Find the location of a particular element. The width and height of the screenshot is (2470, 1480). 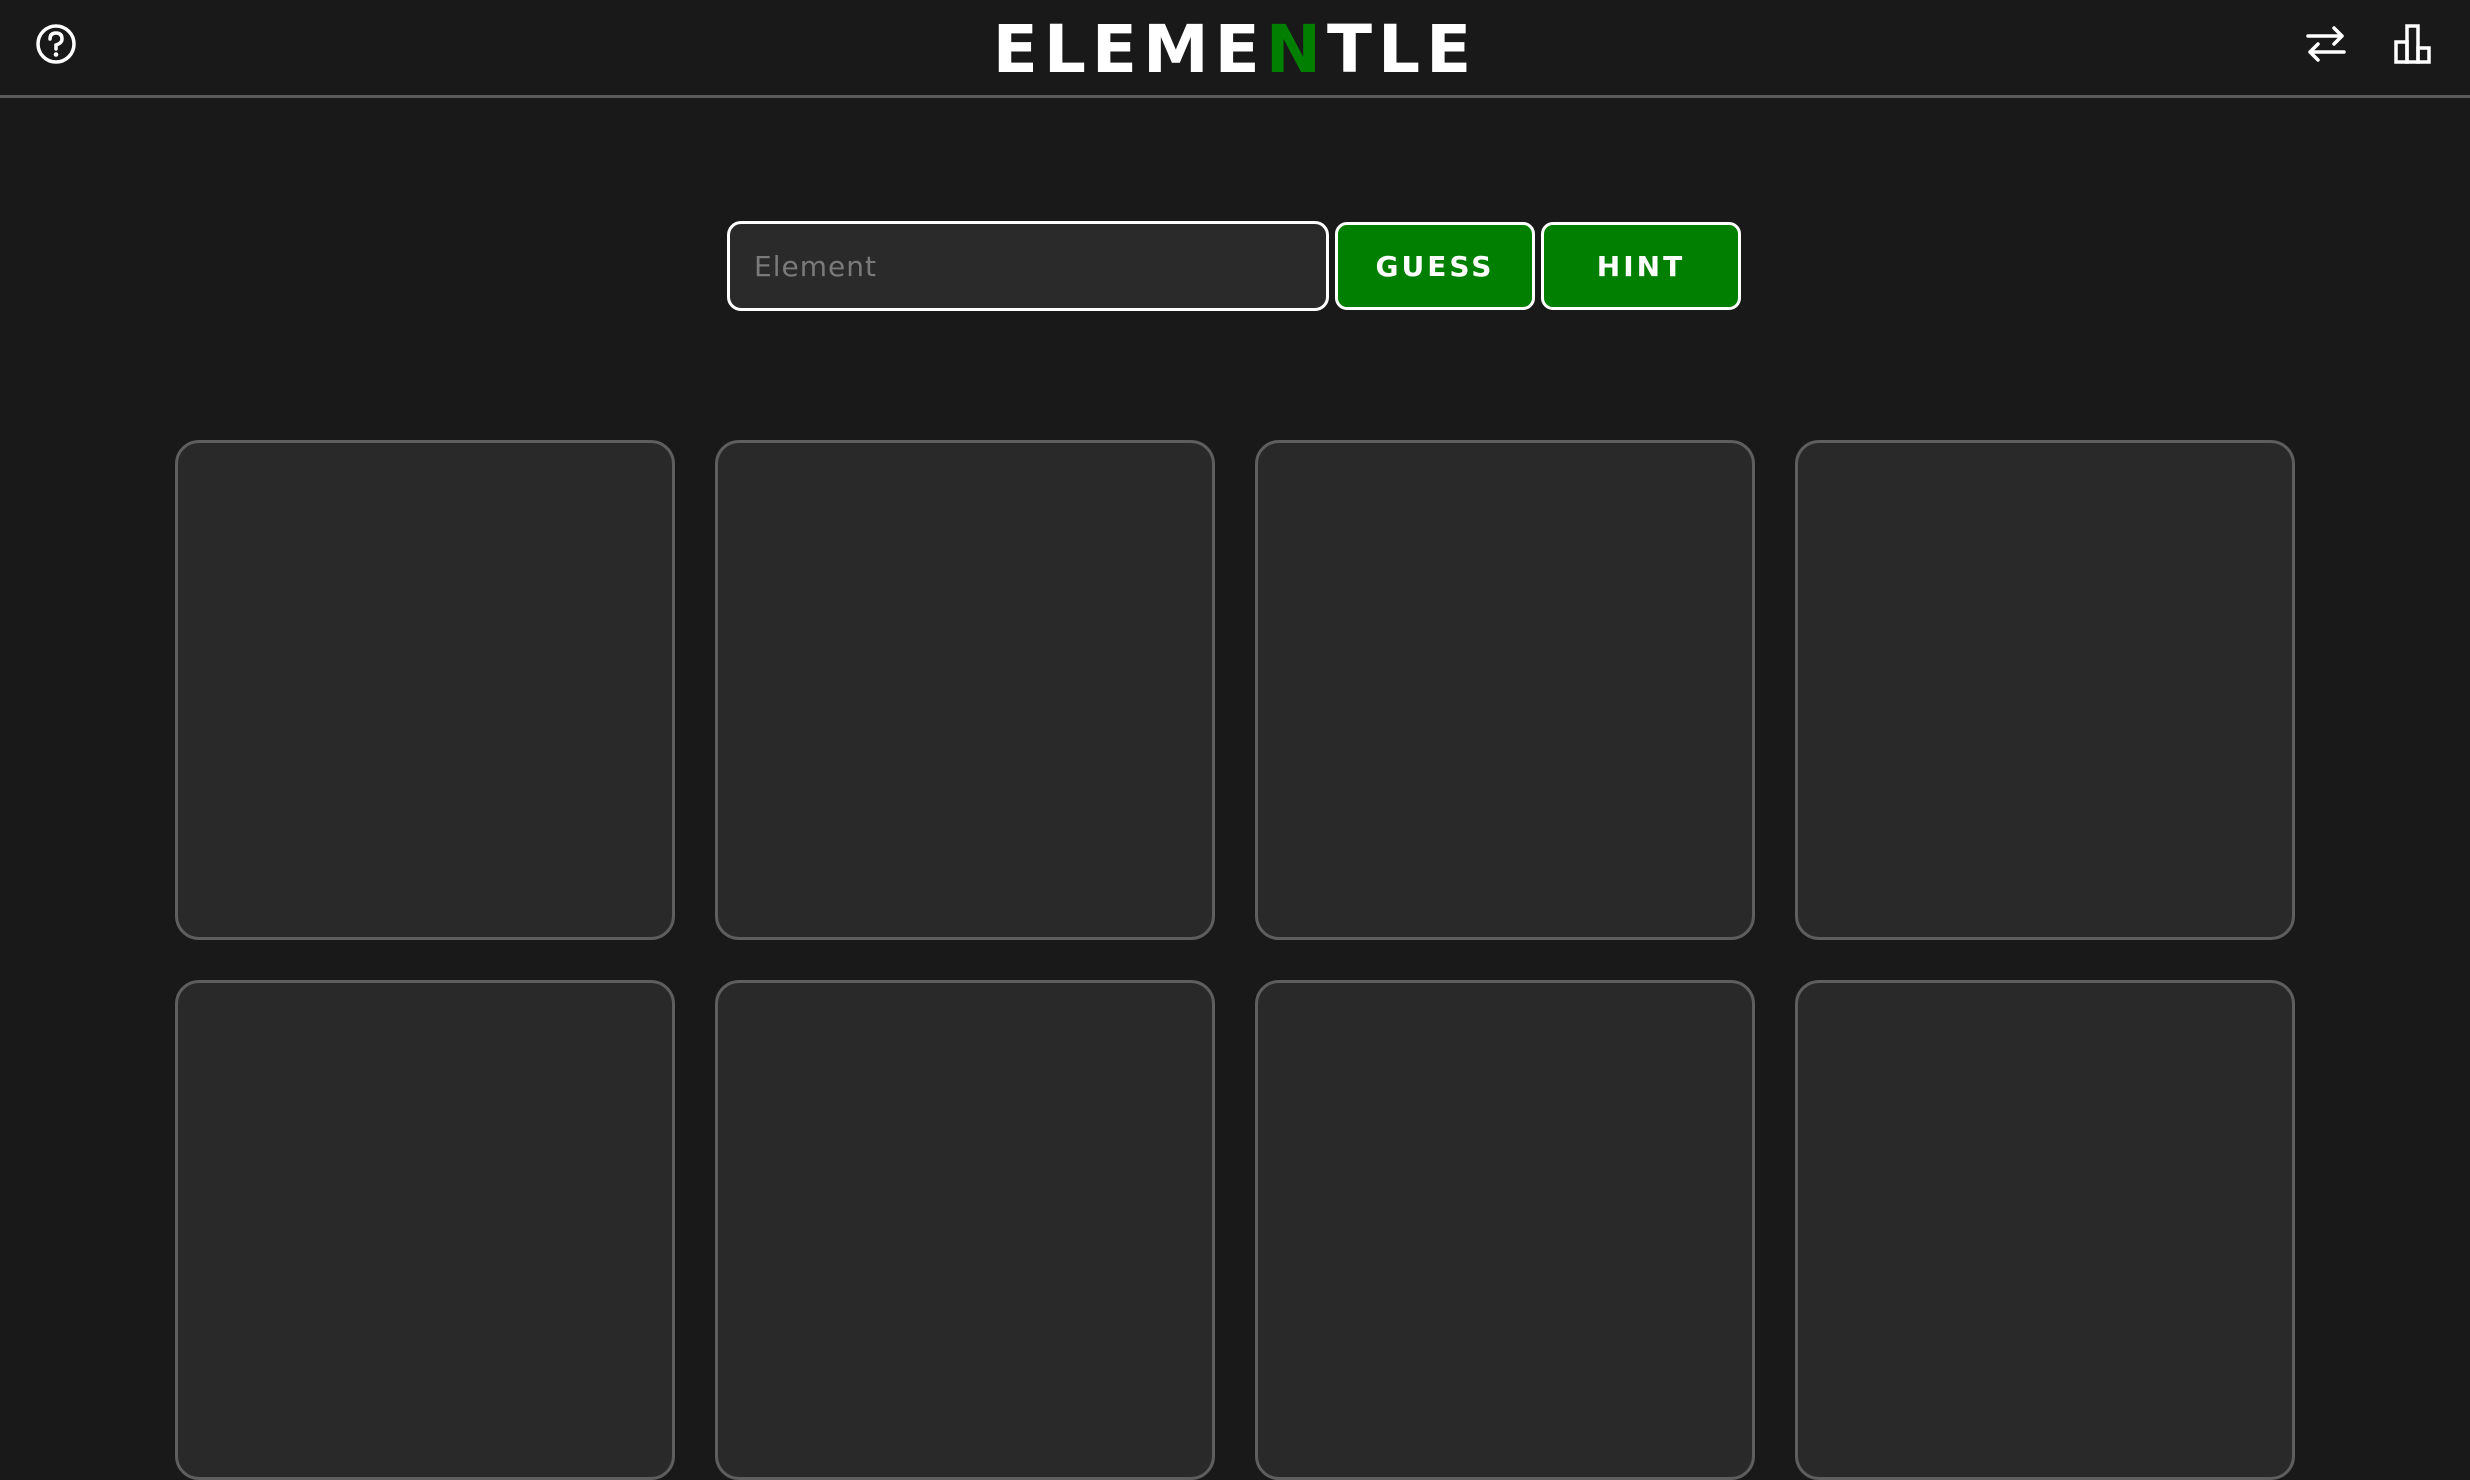

page-title: ELEMENTLE is located at coordinates (1235, 50).